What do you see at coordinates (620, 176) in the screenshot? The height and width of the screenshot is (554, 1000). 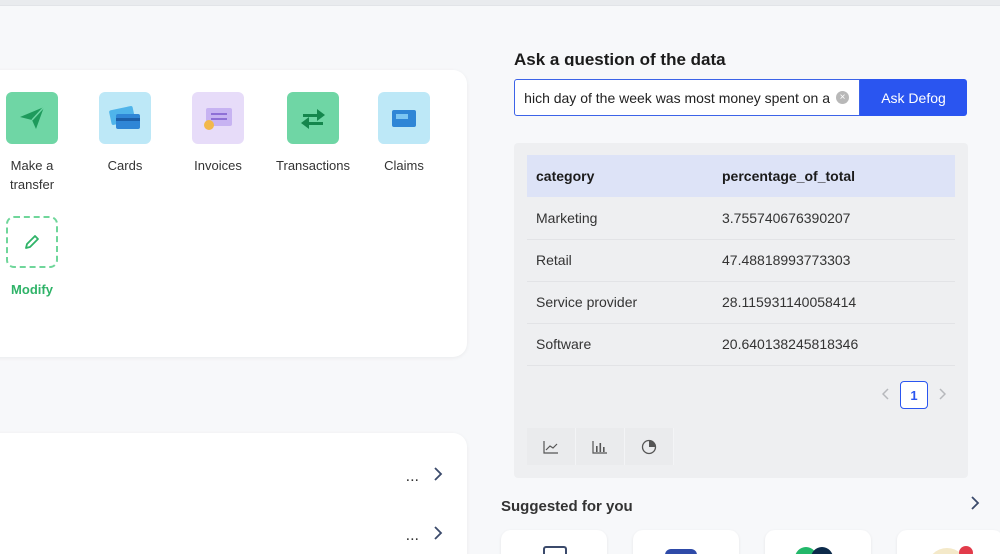 I see `column-header-category: category` at bounding box center [620, 176].